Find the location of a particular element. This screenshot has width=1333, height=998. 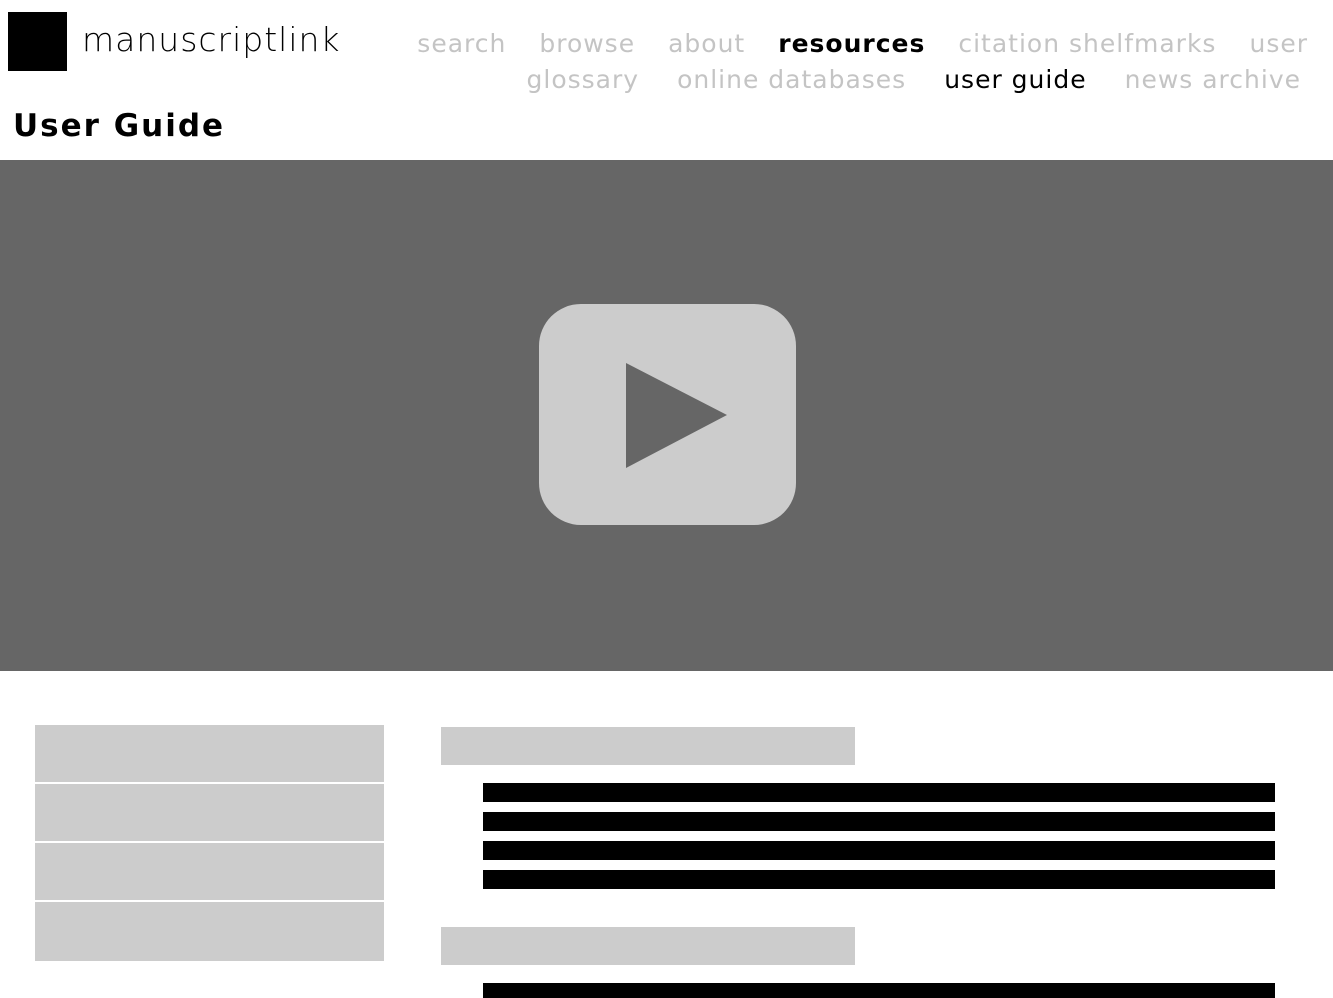

play-button is located at coordinates (667, 414).